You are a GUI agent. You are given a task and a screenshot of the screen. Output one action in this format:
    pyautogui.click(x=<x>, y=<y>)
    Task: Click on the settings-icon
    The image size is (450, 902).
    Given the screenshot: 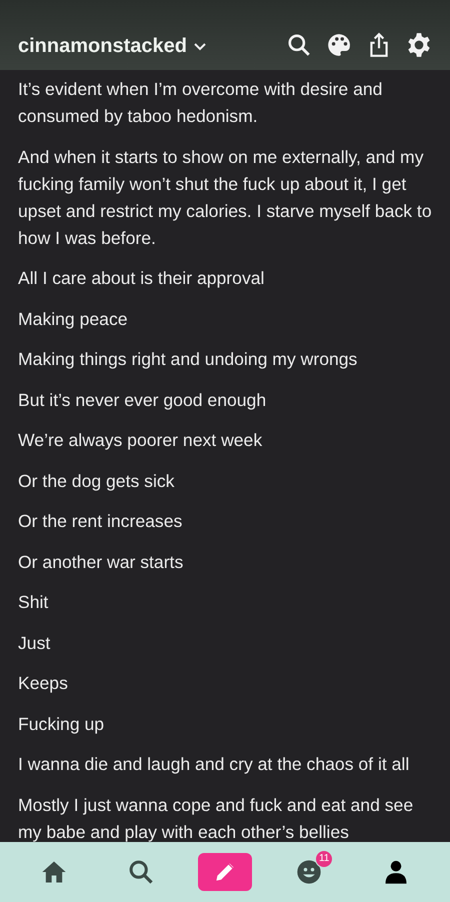 What is the action you would take?
    pyautogui.click(x=419, y=45)
    